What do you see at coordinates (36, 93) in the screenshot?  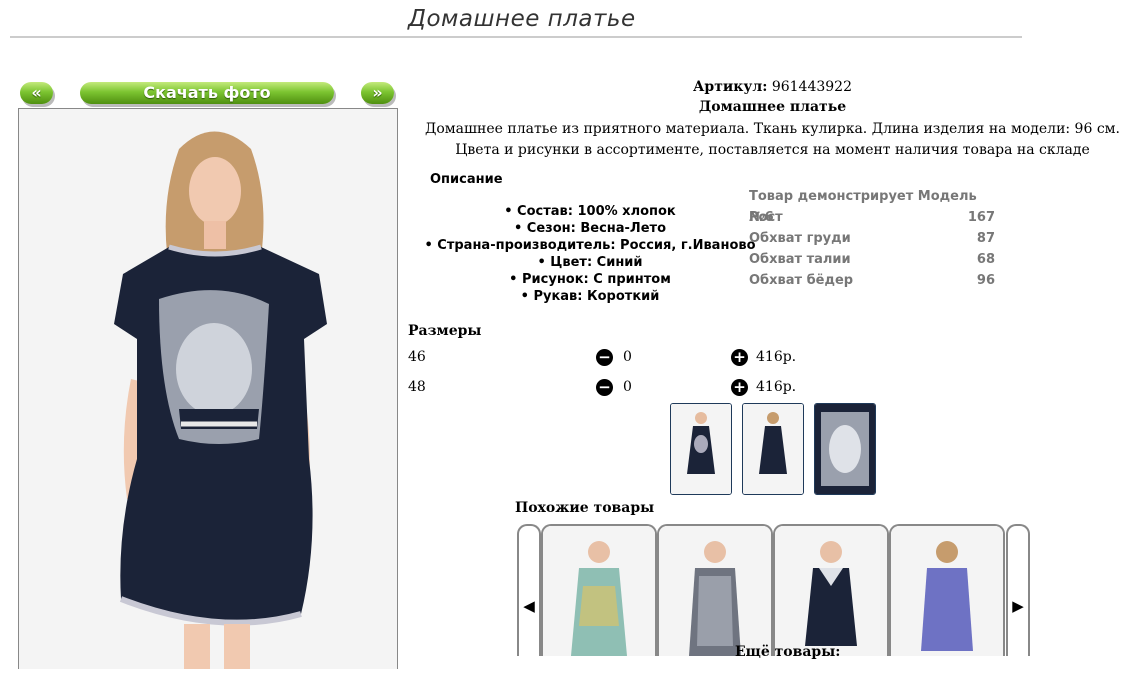 I see `prev-photo-button: «` at bounding box center [36, 93].